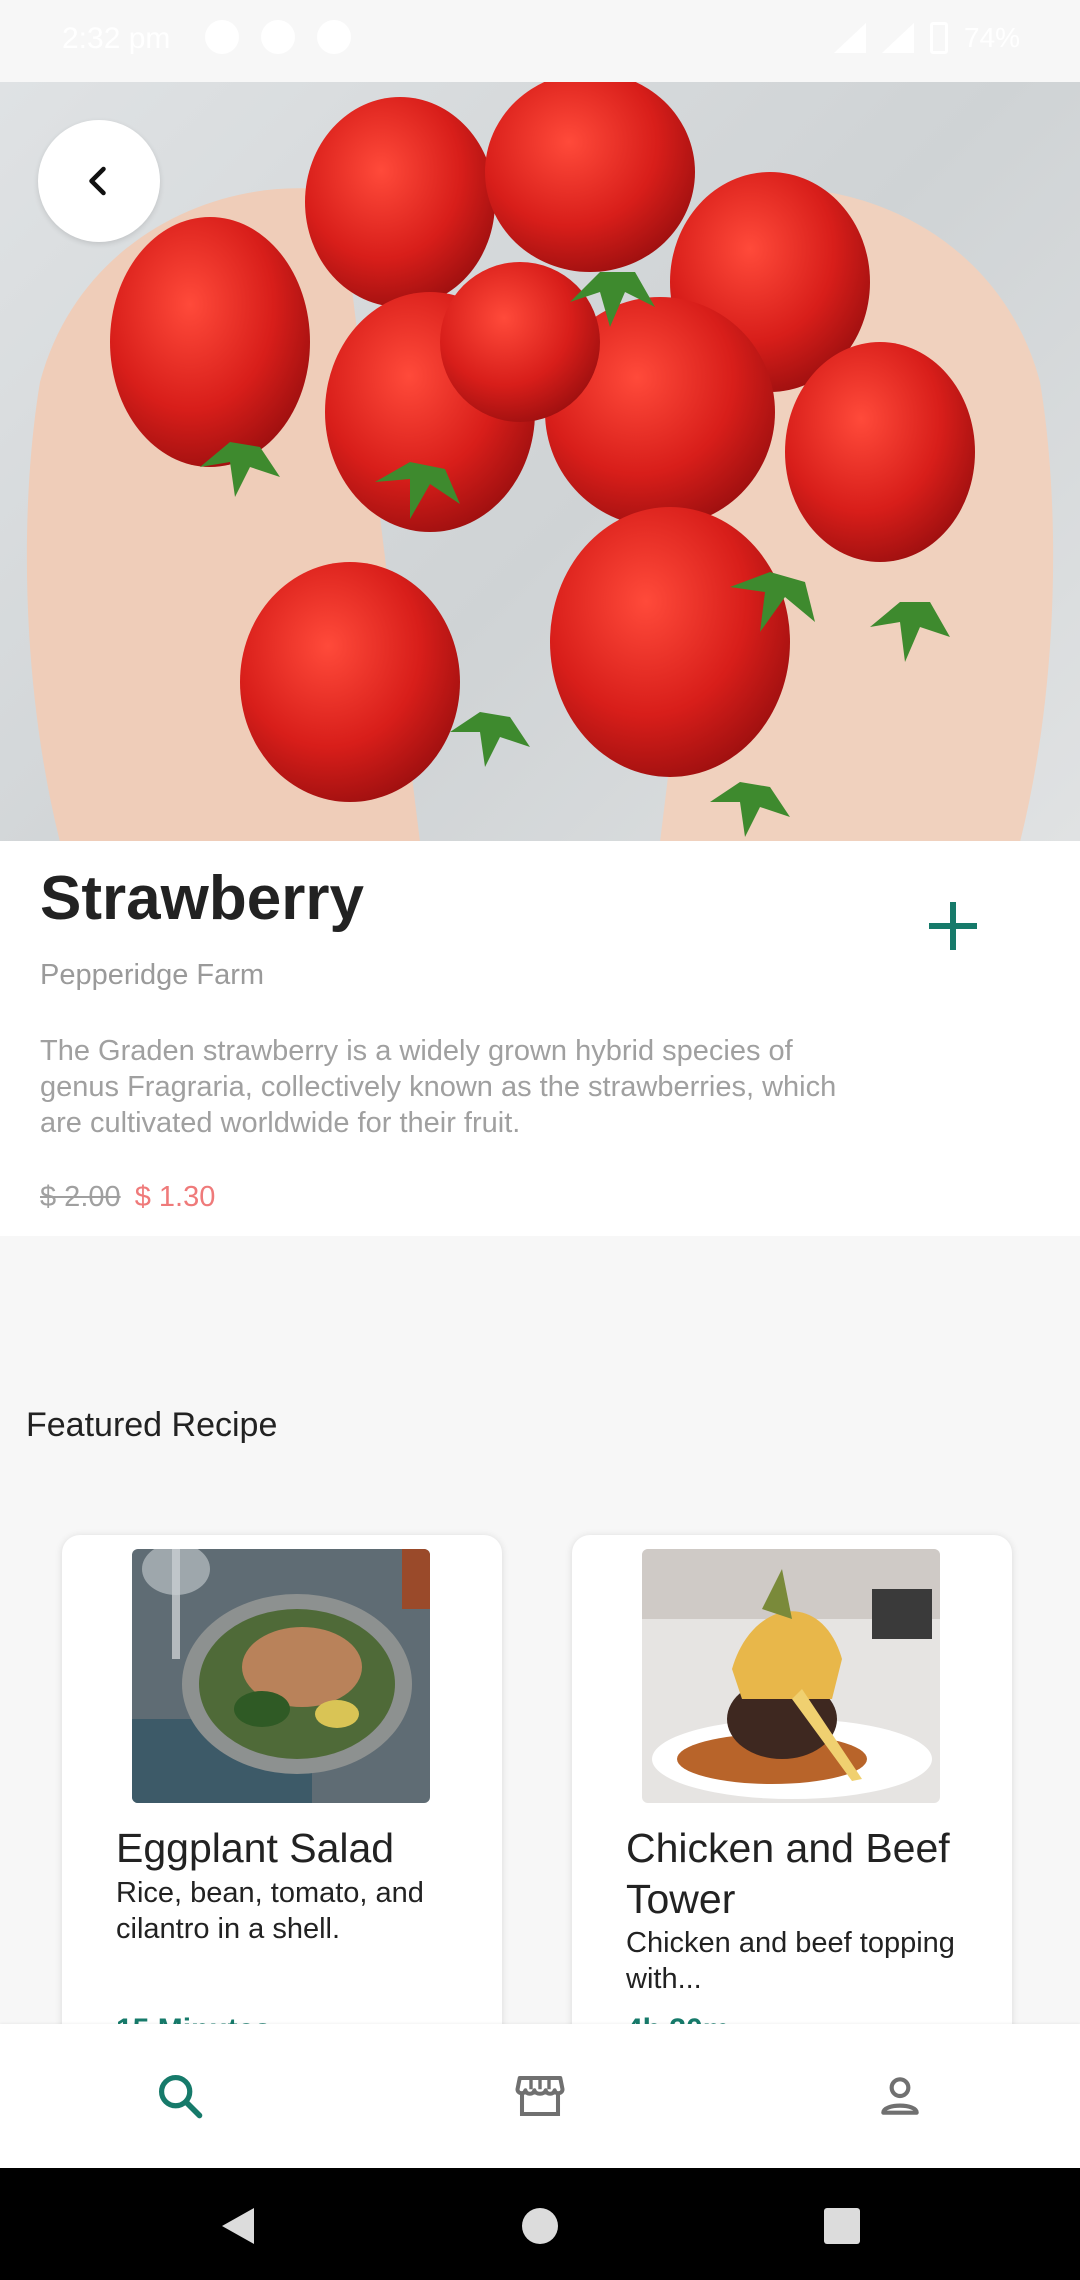 This screenshot has width=1080, height=2280. I want to click on plus-icon, so click(953, 926).